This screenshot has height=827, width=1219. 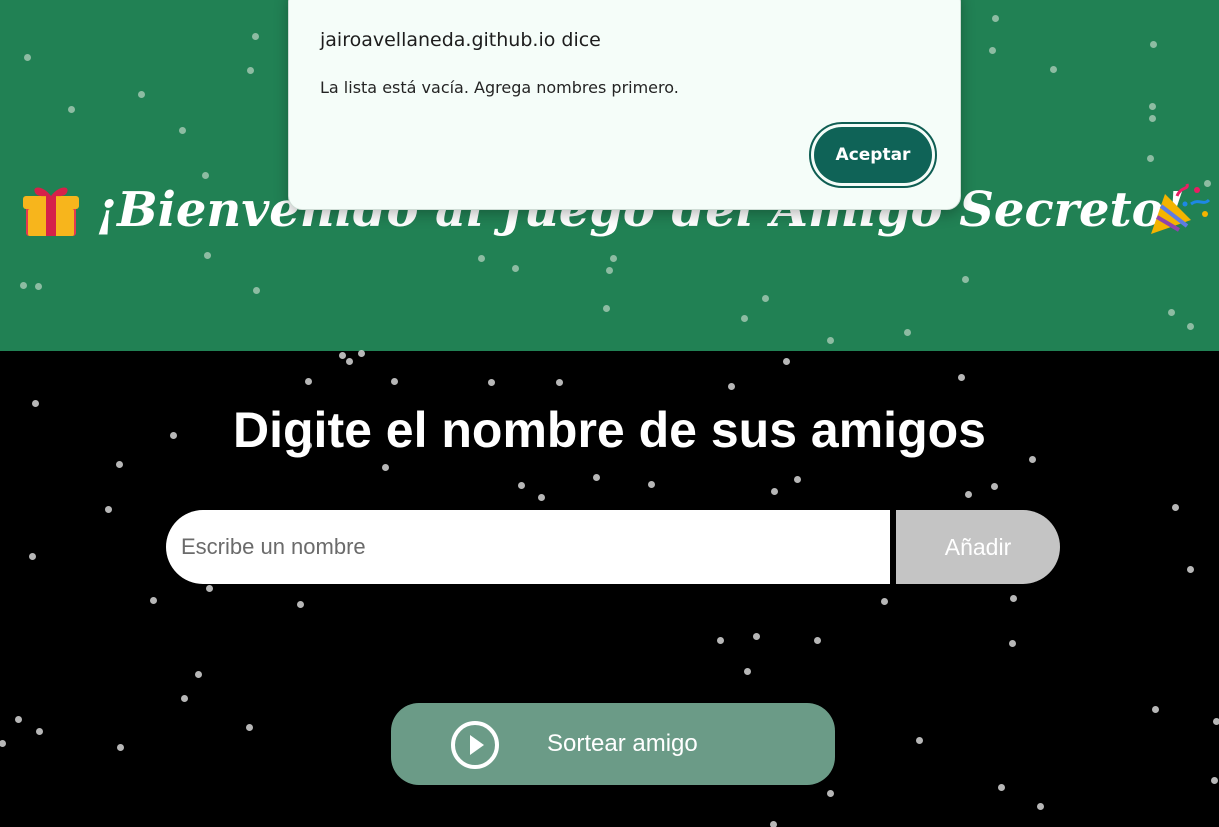 I want to click on dialog-title: jairoavellaneda.github.io dice, so click(x=460, y=40).